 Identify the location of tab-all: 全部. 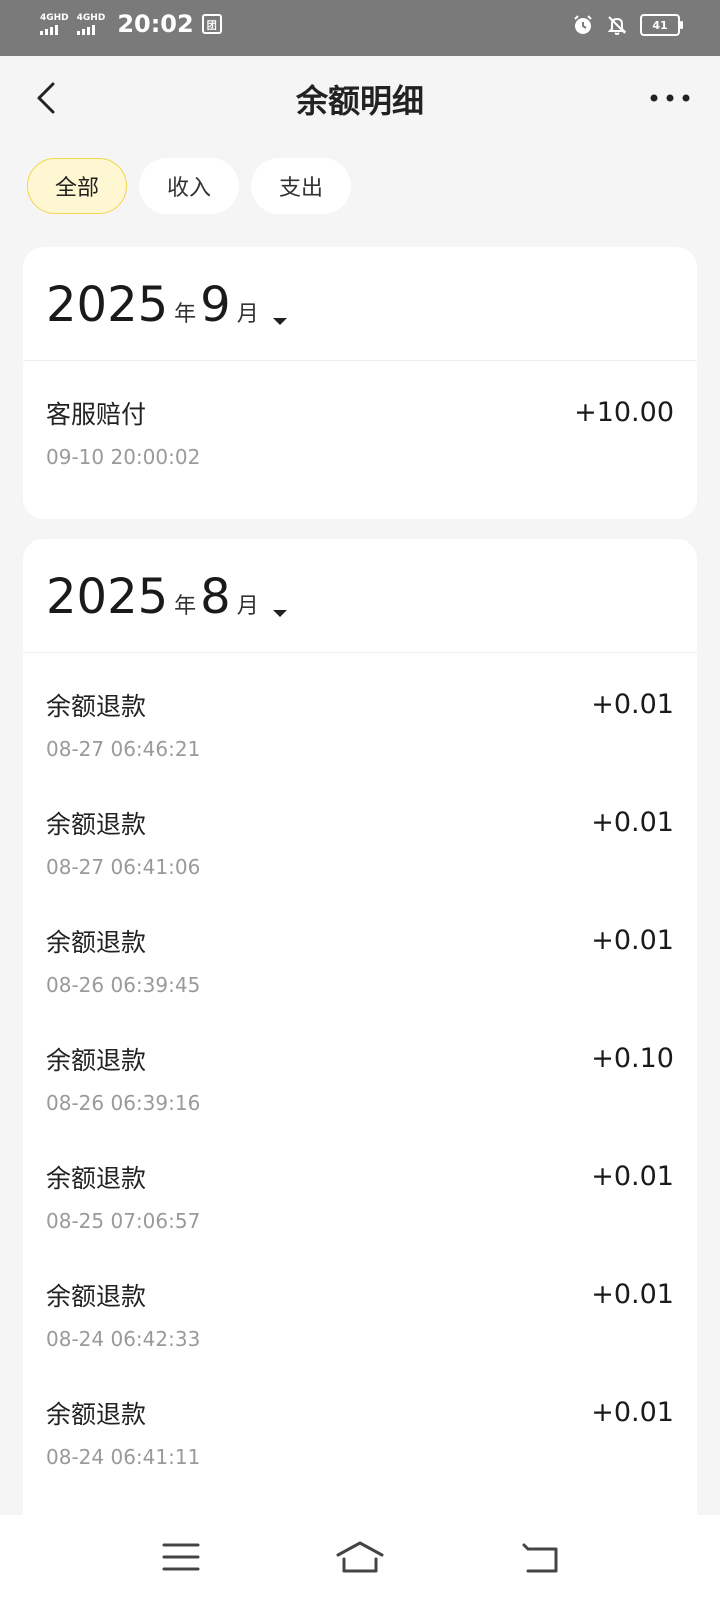
(77, 186).